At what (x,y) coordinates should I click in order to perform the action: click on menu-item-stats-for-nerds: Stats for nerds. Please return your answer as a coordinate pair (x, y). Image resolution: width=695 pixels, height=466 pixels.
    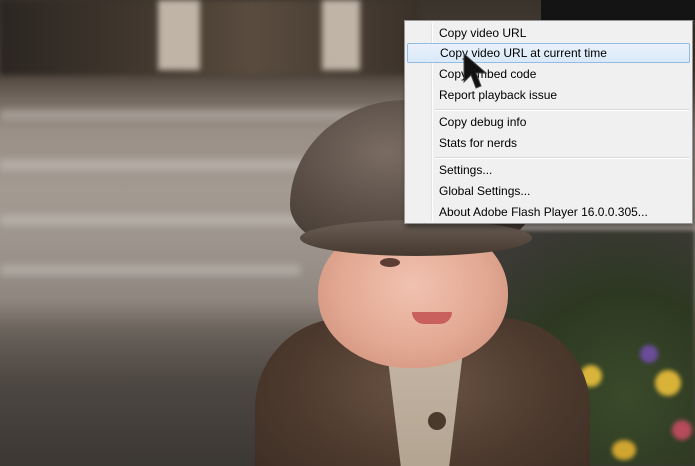
    Looking at the image, I should click on (548, 143).